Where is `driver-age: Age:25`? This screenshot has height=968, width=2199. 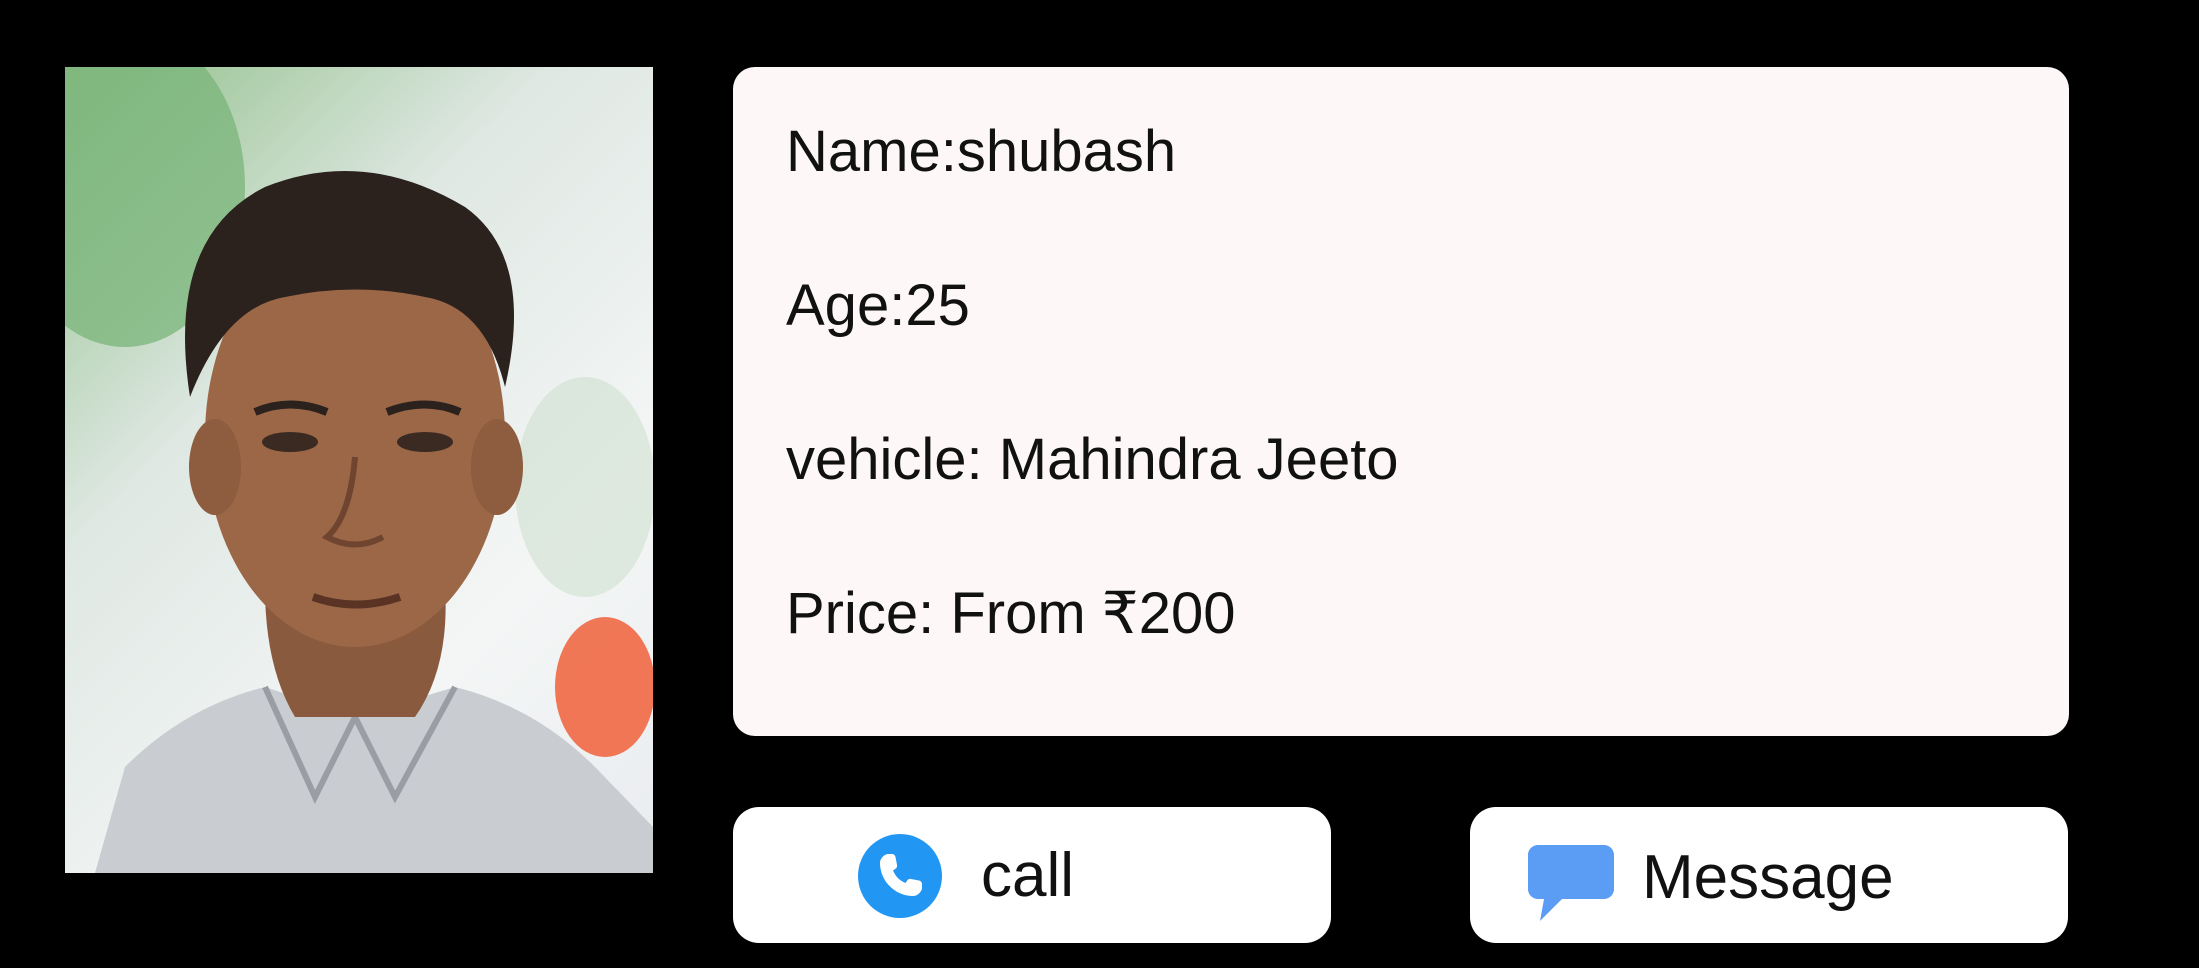
driver-age: Age:25 is located at coordinates (878, 305).